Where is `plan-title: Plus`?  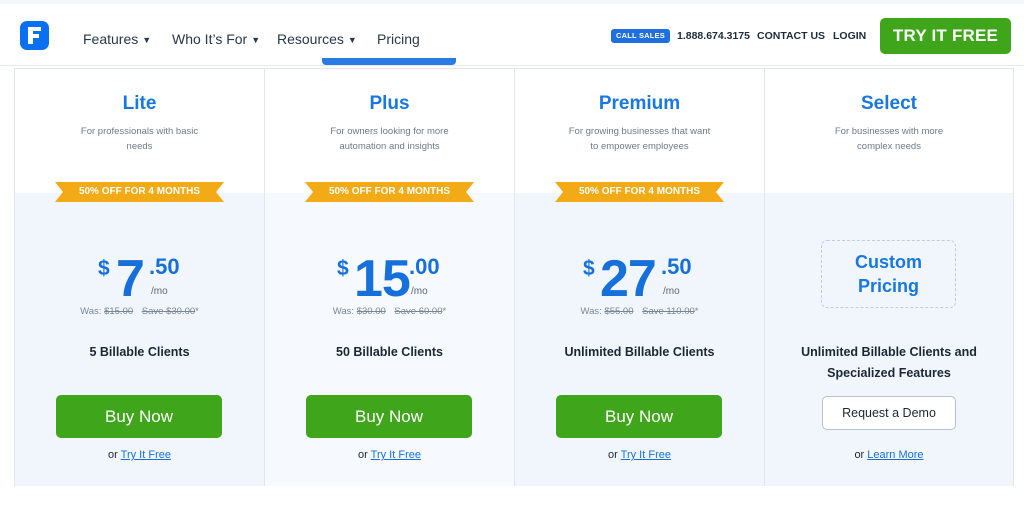 plan-title: Plus is located at coordinates (389, 103).